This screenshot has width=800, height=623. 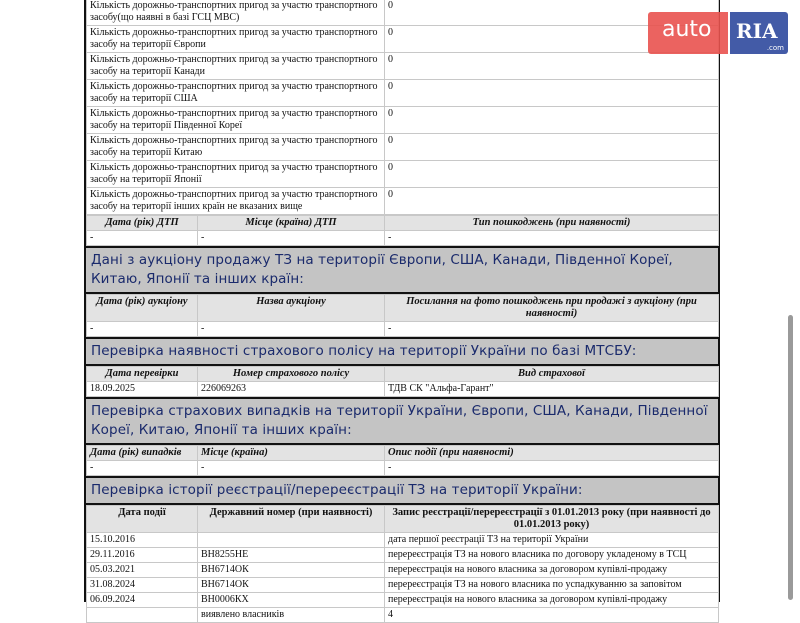 I want to click on dtp-header-damage: Тип пошкоджень (при наявності), so click(x=551, y=223).